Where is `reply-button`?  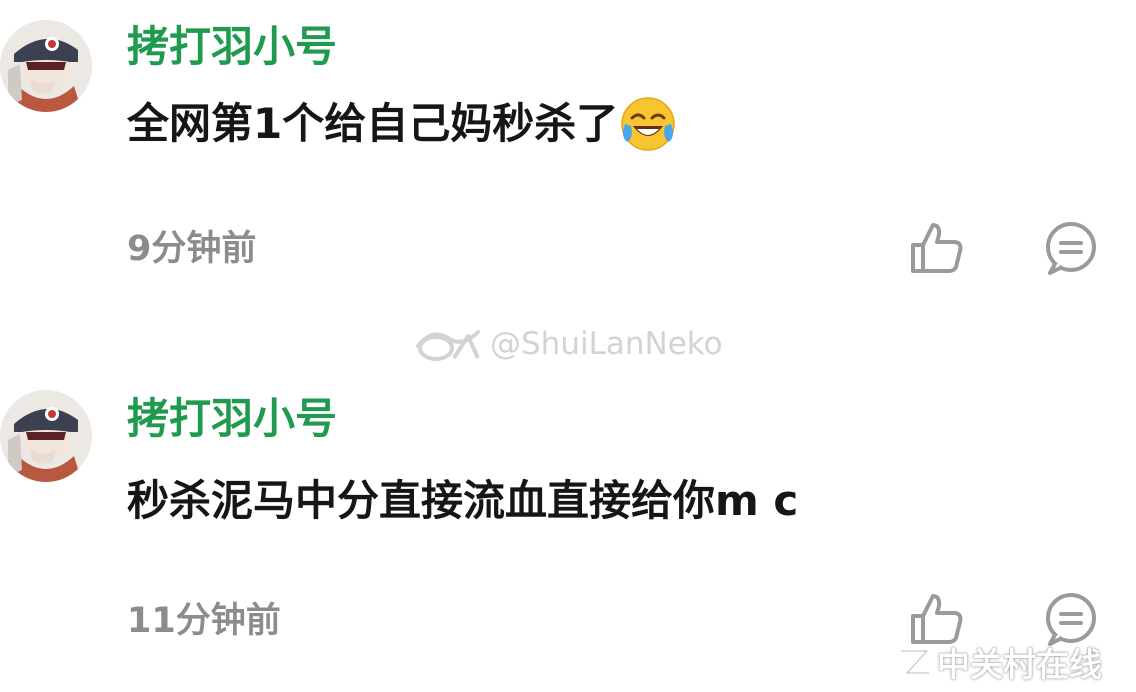 reply-button is located at coordinates (1071, 248).